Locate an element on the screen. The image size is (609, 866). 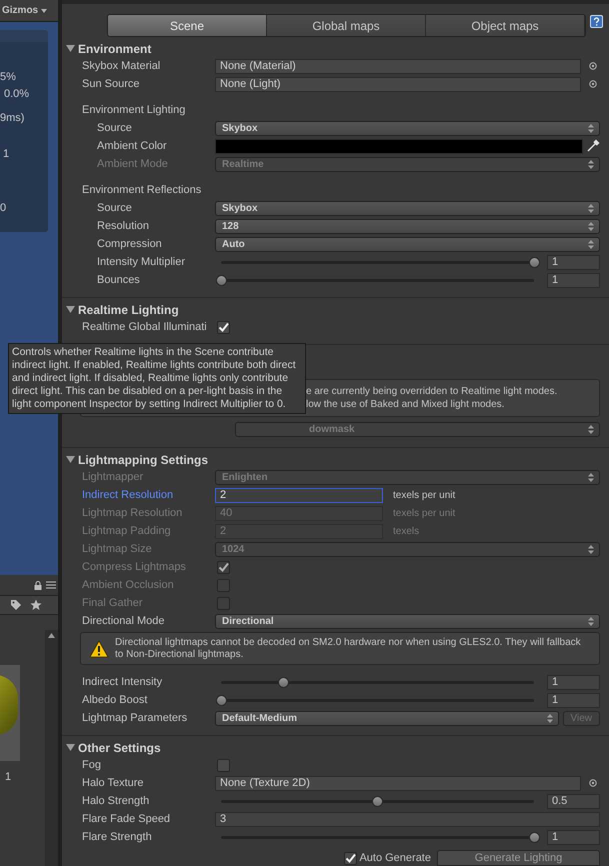
field-label: Compression is located at coordinates (129, 244).